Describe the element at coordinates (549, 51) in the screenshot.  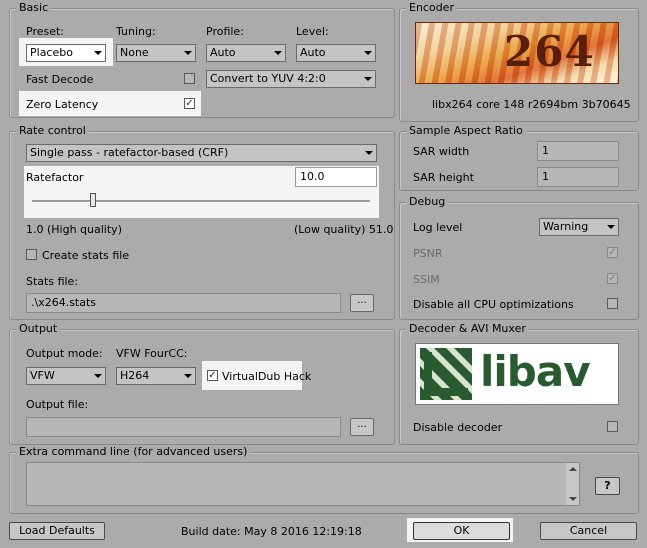
I see `x264-logo-text: 264` at that location.